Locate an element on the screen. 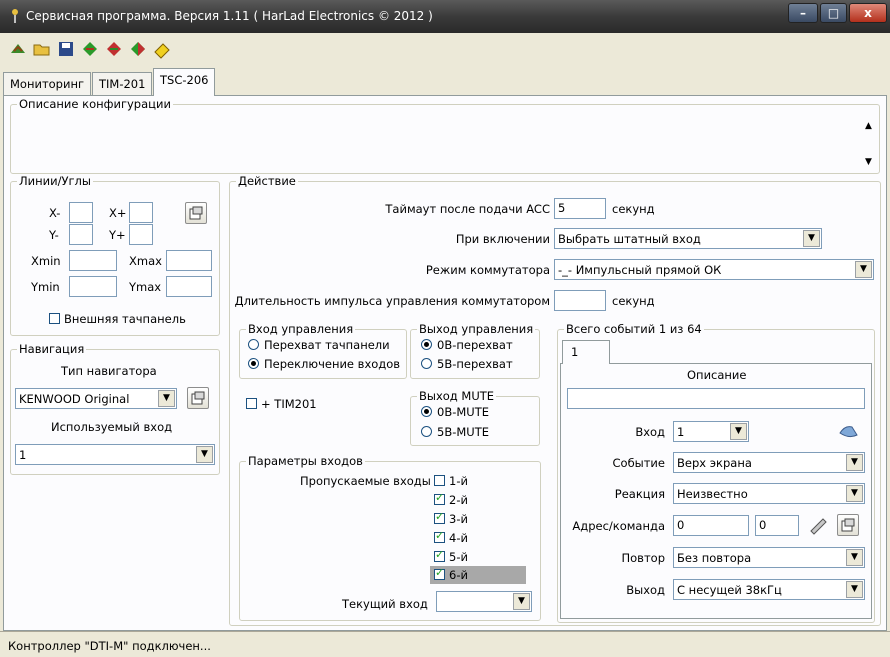 Image resolution: width=890 pixels, height=657 pixels. used-input-label: Используемый вход is located at coordinates (112, 427).